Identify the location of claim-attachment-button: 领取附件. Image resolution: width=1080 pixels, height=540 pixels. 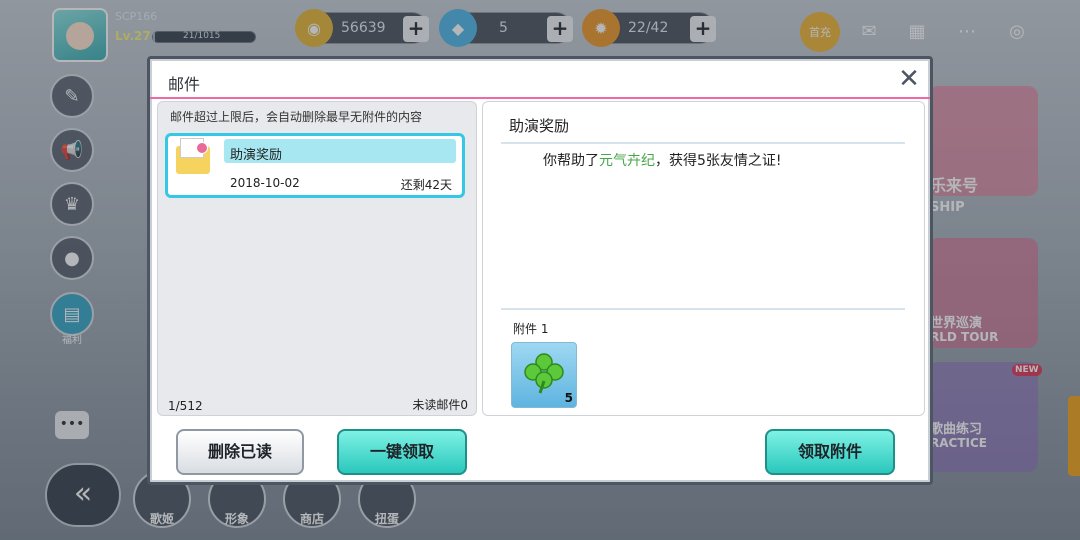
(830, 452).